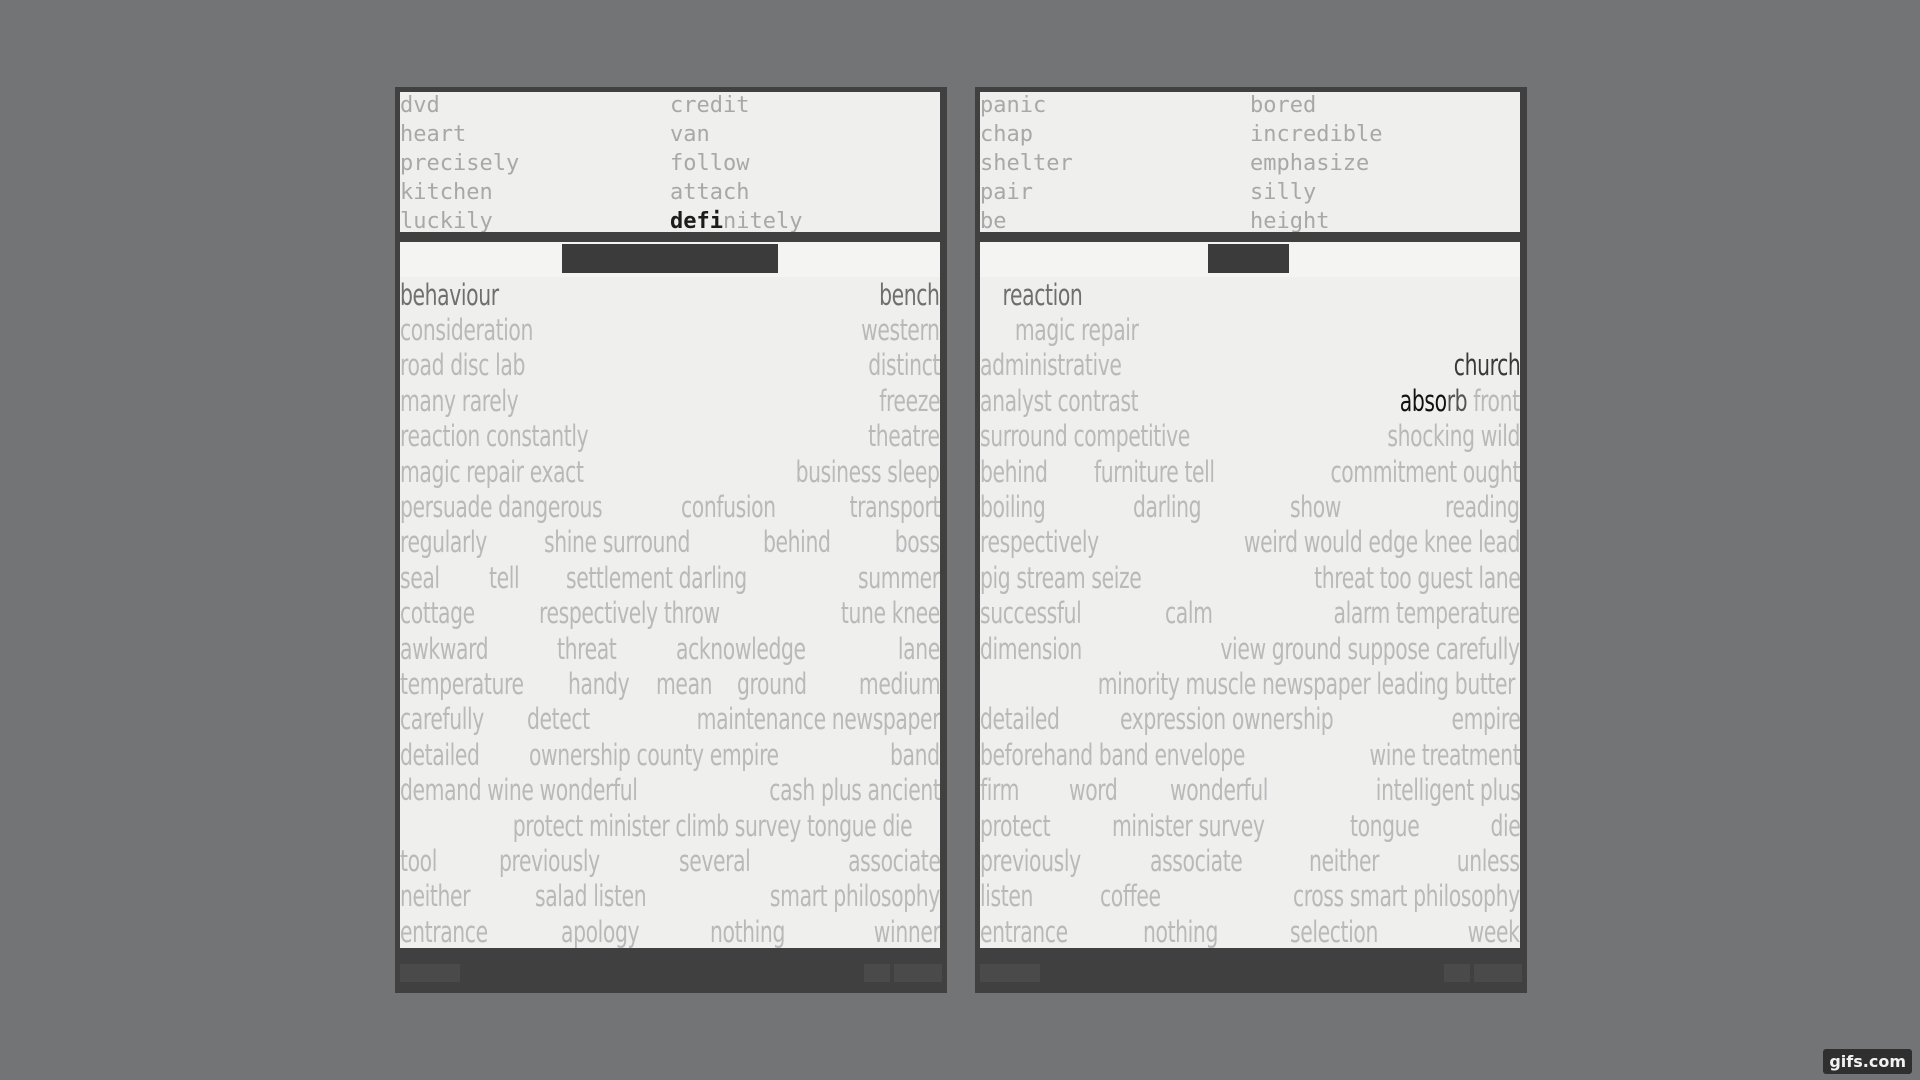 The height and width of the screenshot is (1080, 1920). What do you see at coordinates (1130, 896) in the screenshot?
I see `falling-word: coffee` at bounding box center [1130, 896].